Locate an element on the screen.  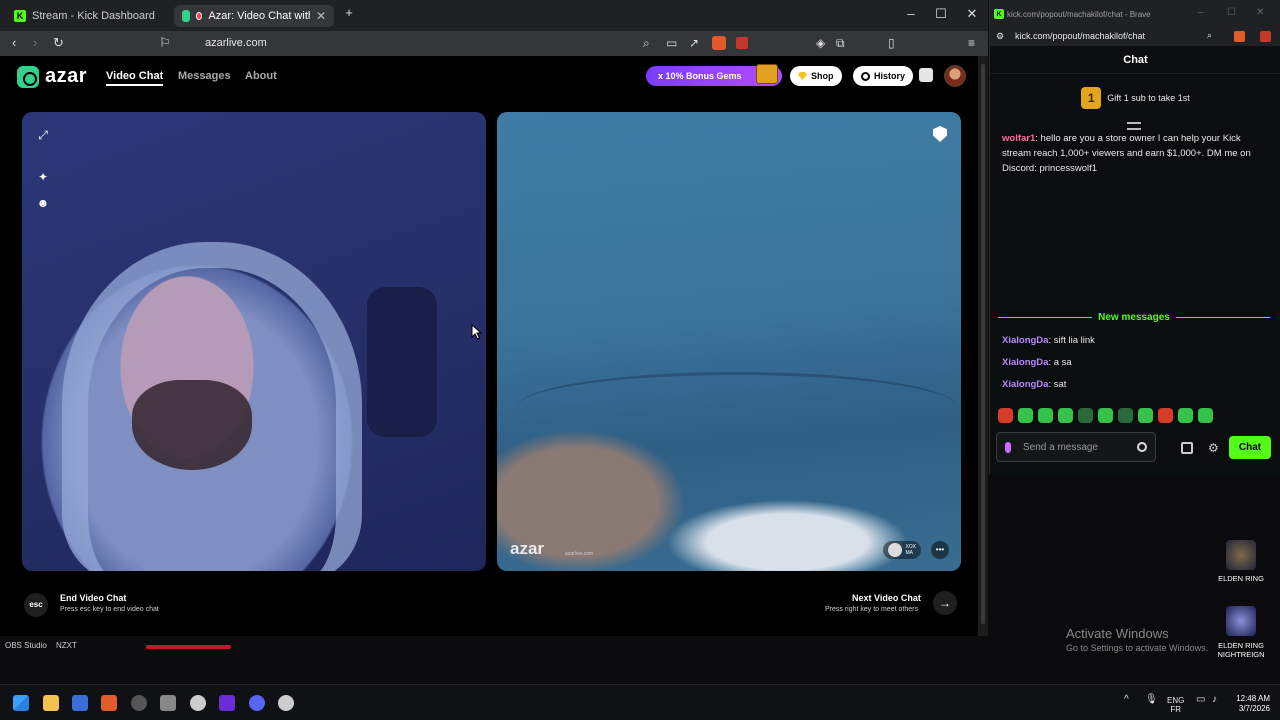
elden-ring-nightreign-icon is located at coordinates (1241, 621).